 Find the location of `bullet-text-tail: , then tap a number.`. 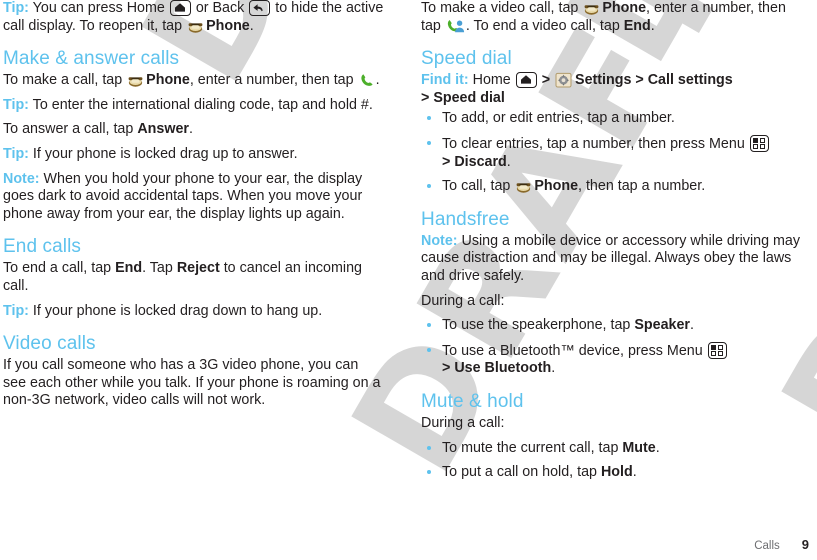

bullet-text-tail: , then tap a number. is located at coordinates (642, 186).